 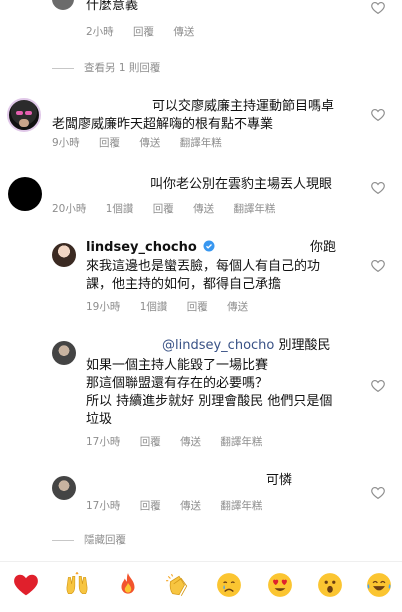 I want to click on heart-eyes-face-icon, so click(x=280, y=585).